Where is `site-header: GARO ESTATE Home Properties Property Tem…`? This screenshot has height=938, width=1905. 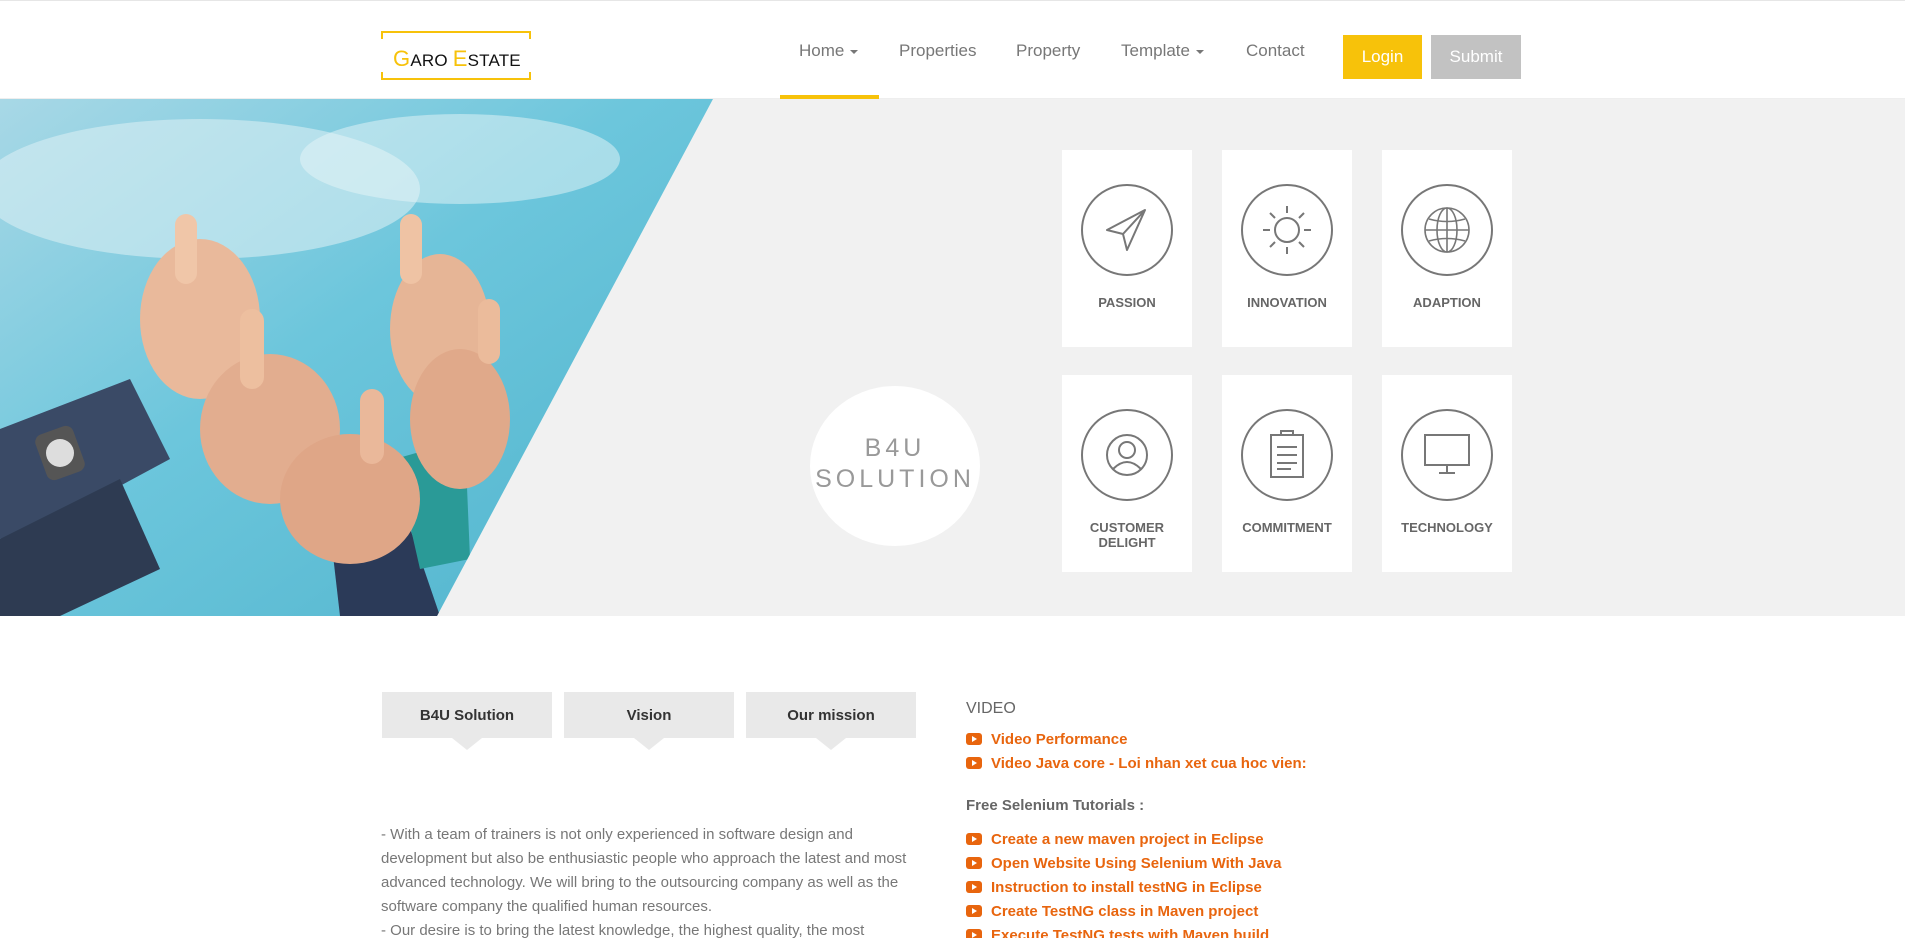 site-header: GARO ESTATE Home Properties Property Tem… is located at coordinates (952, 49).